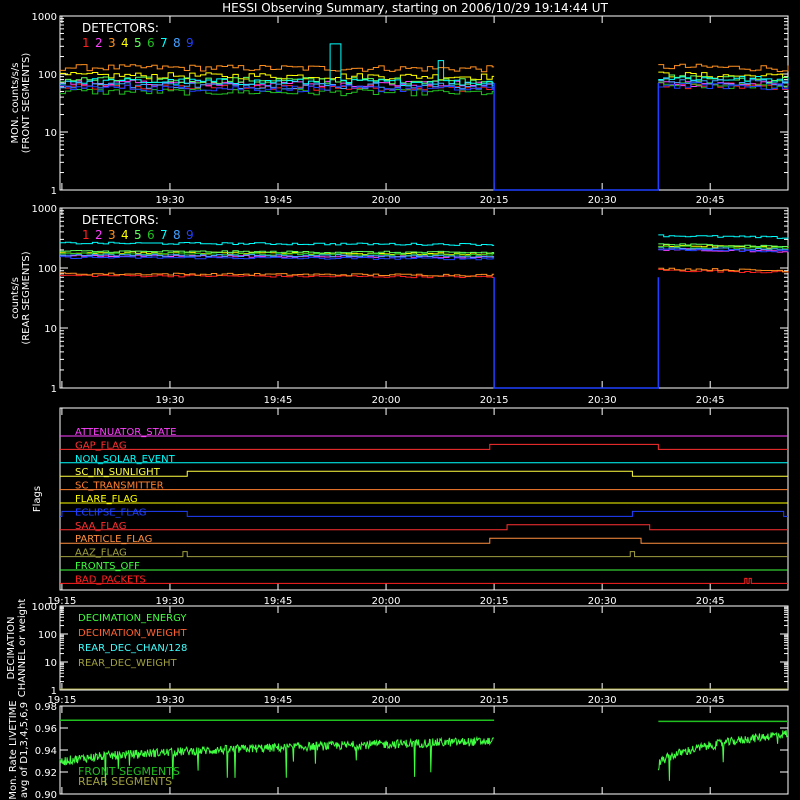 The width and height of the screenshot is (800, 800). I want to click on front-xlabel-2: 19:45, so click(278, 200).